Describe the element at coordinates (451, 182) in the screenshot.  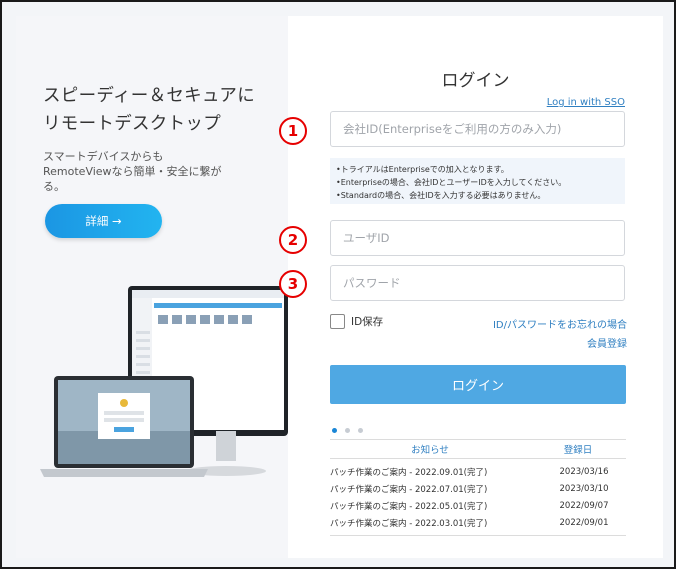
I see `note-line: •Enterpriseの場合、会社IDとユーザーIDを入力してください。` at that location.